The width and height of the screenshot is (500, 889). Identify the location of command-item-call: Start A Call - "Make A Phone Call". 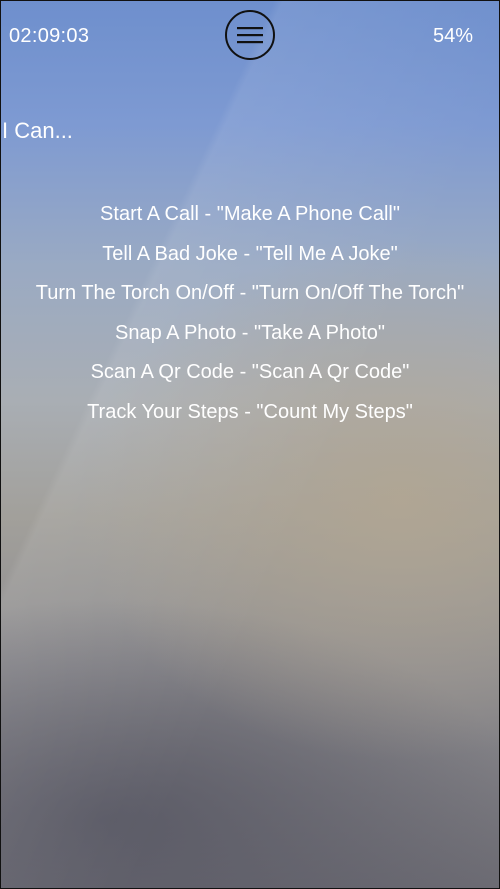
(250, 214).